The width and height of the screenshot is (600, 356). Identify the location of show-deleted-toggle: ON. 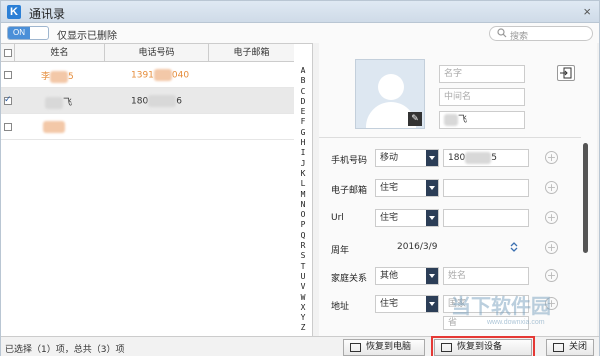
(28, 33).